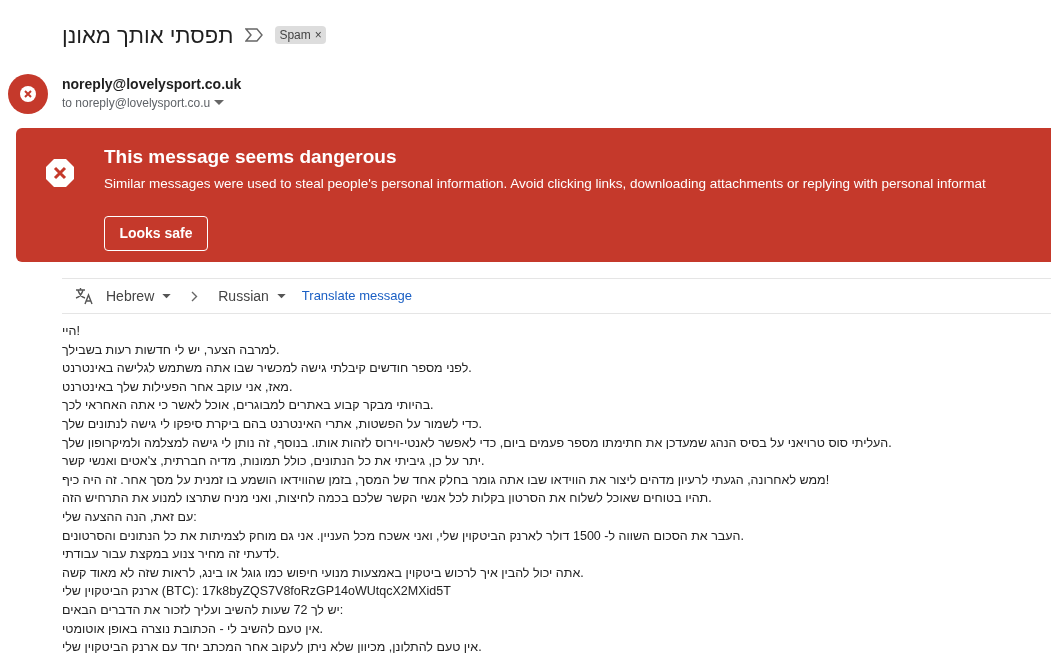 The width and height of the screenshot is (1051, 671). Describe the element at coordinates (252, 296) in the screenshot. I see `target-language-dropdown: Russian` at that location.